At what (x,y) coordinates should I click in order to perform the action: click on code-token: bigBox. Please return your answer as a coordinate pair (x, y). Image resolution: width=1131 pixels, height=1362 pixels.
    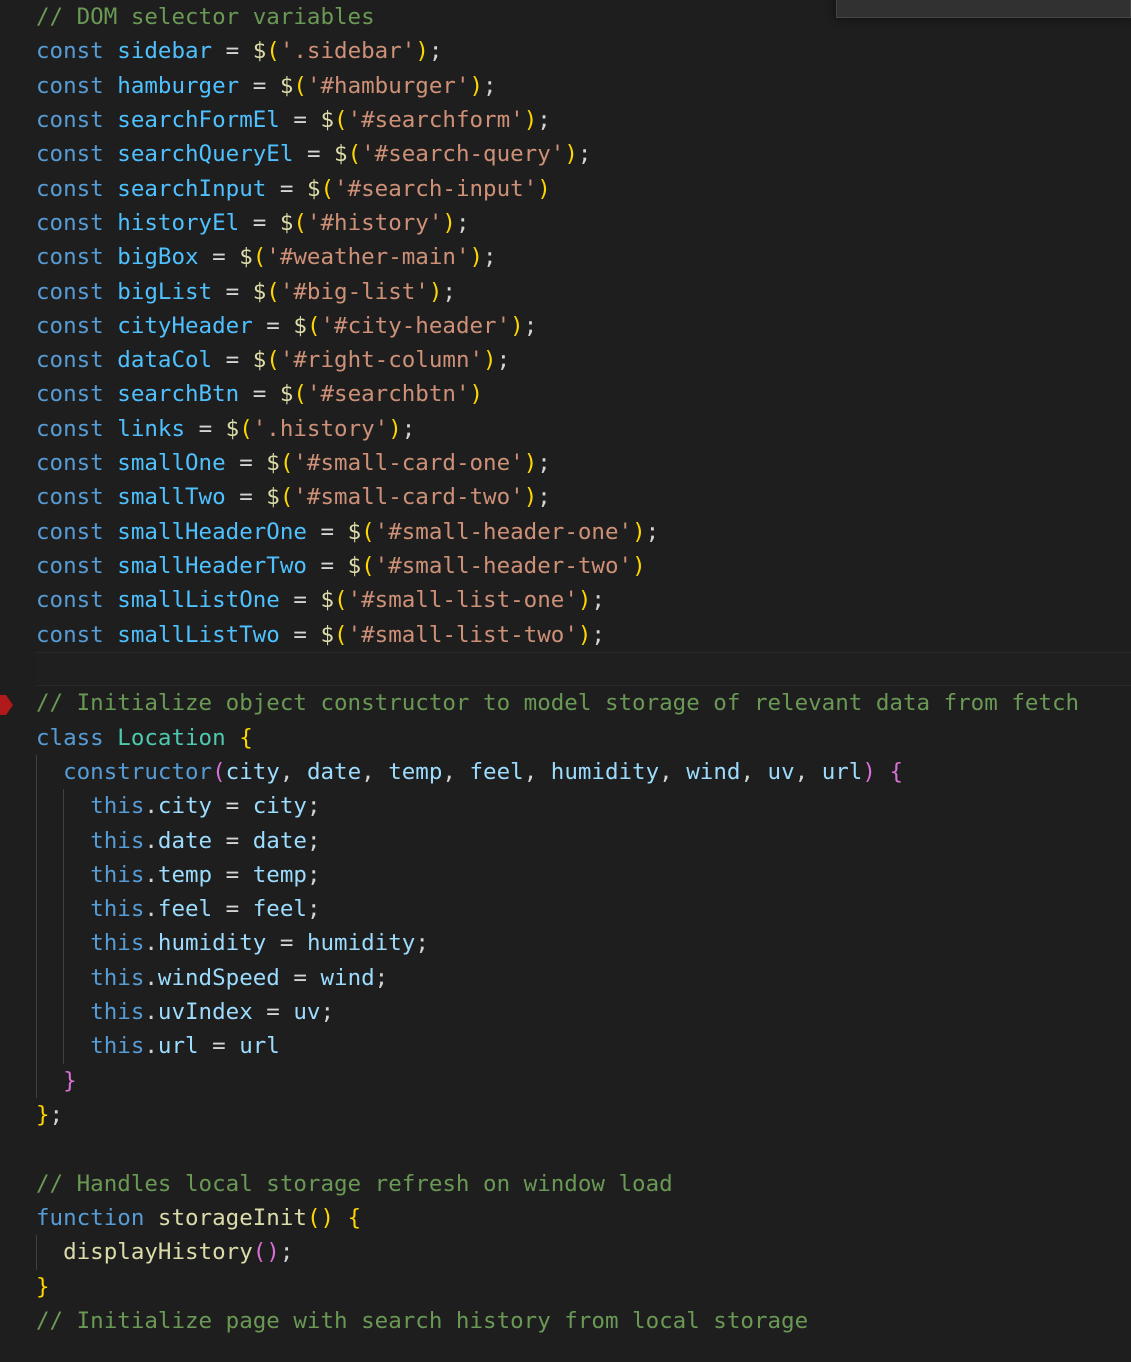
    Looking at the image, I should click on (158, 257).